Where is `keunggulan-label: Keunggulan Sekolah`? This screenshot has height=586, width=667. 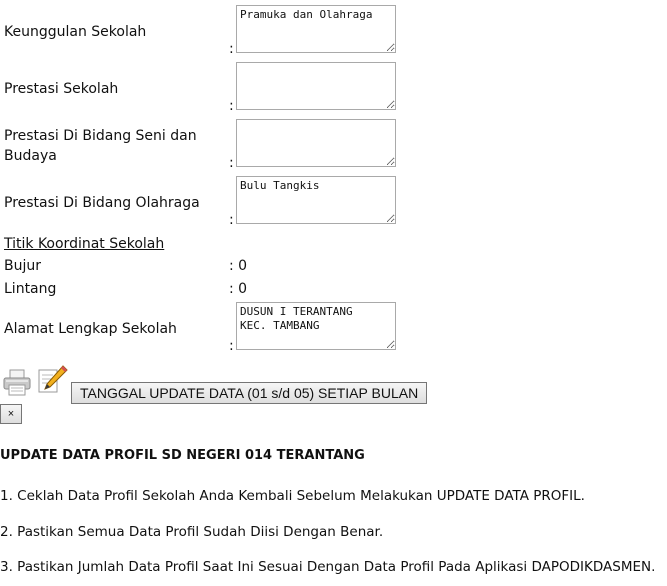
keunggulan-label: Keunggulan Sekolah is located at coordinates (75, 32).